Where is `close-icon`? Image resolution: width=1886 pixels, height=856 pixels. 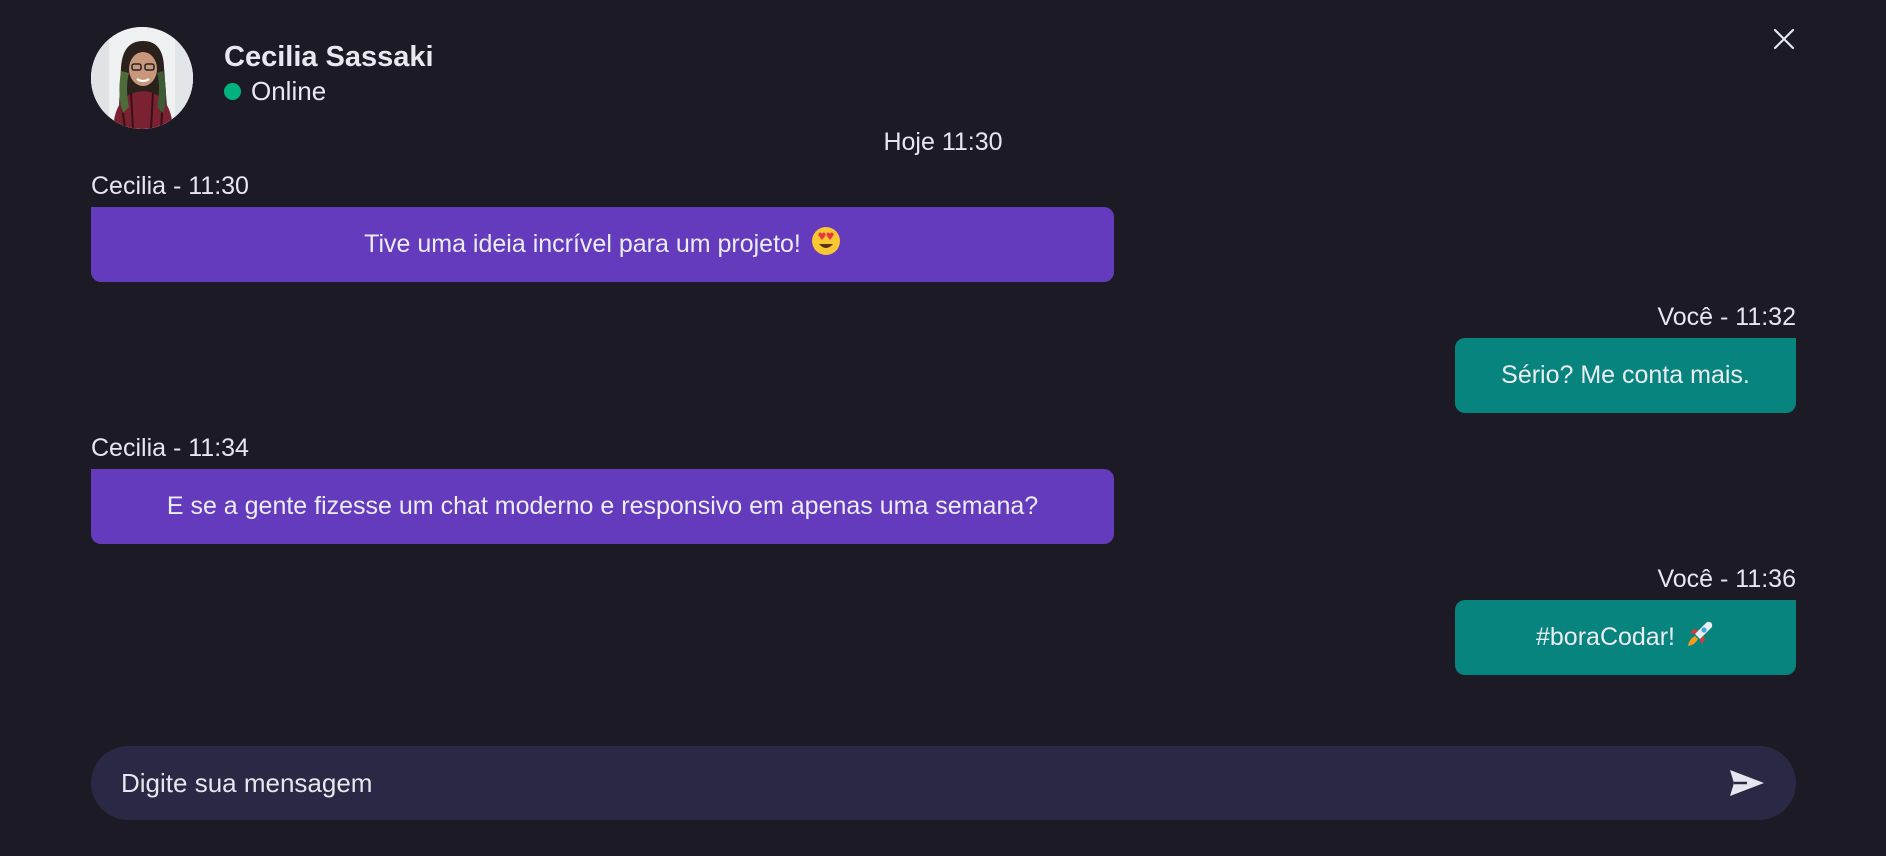 close-icon is located at coordinates (1784, 39).